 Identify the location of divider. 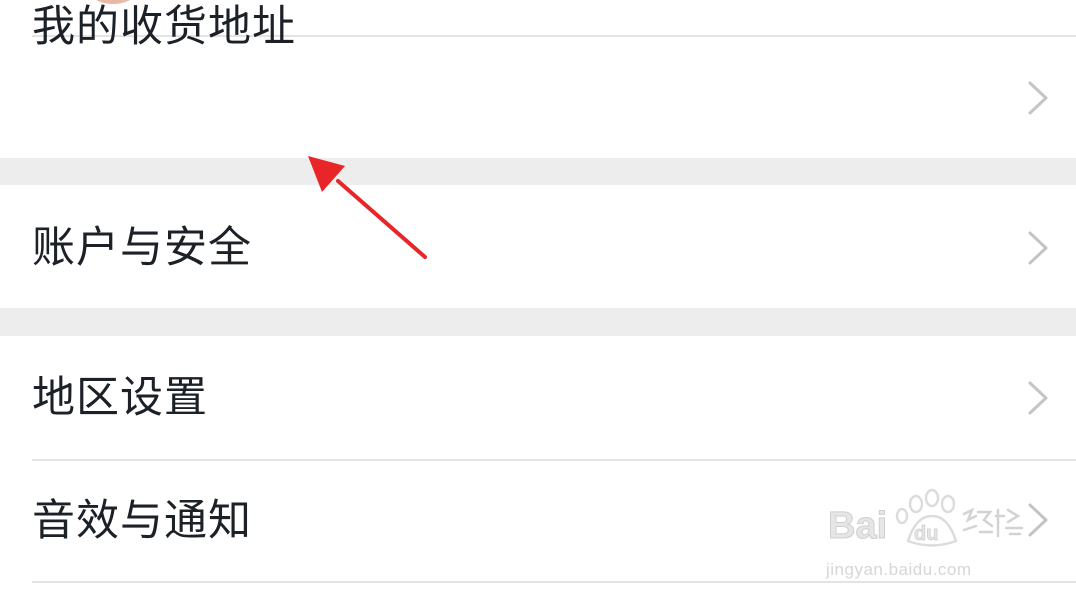
(554, 582).